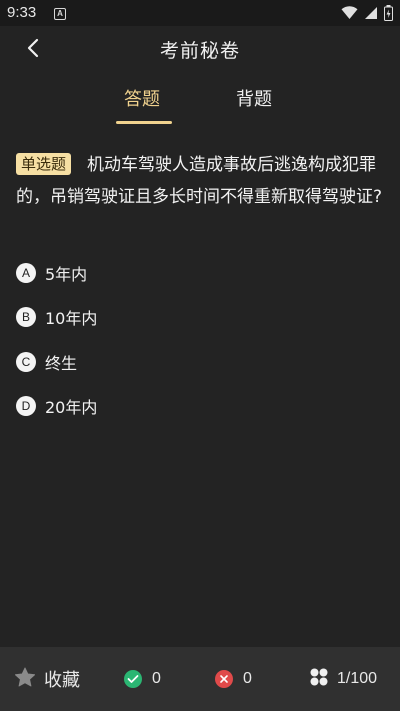 The width and height of the screenshot is (400, 711). I want to click on question-progress-button: 1/100, so click(343, 679).